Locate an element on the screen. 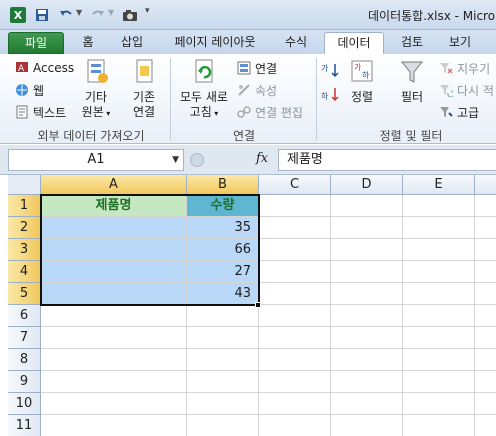 The image size is (496, 436). column-header-e: E is located at coordinates (439, 185).